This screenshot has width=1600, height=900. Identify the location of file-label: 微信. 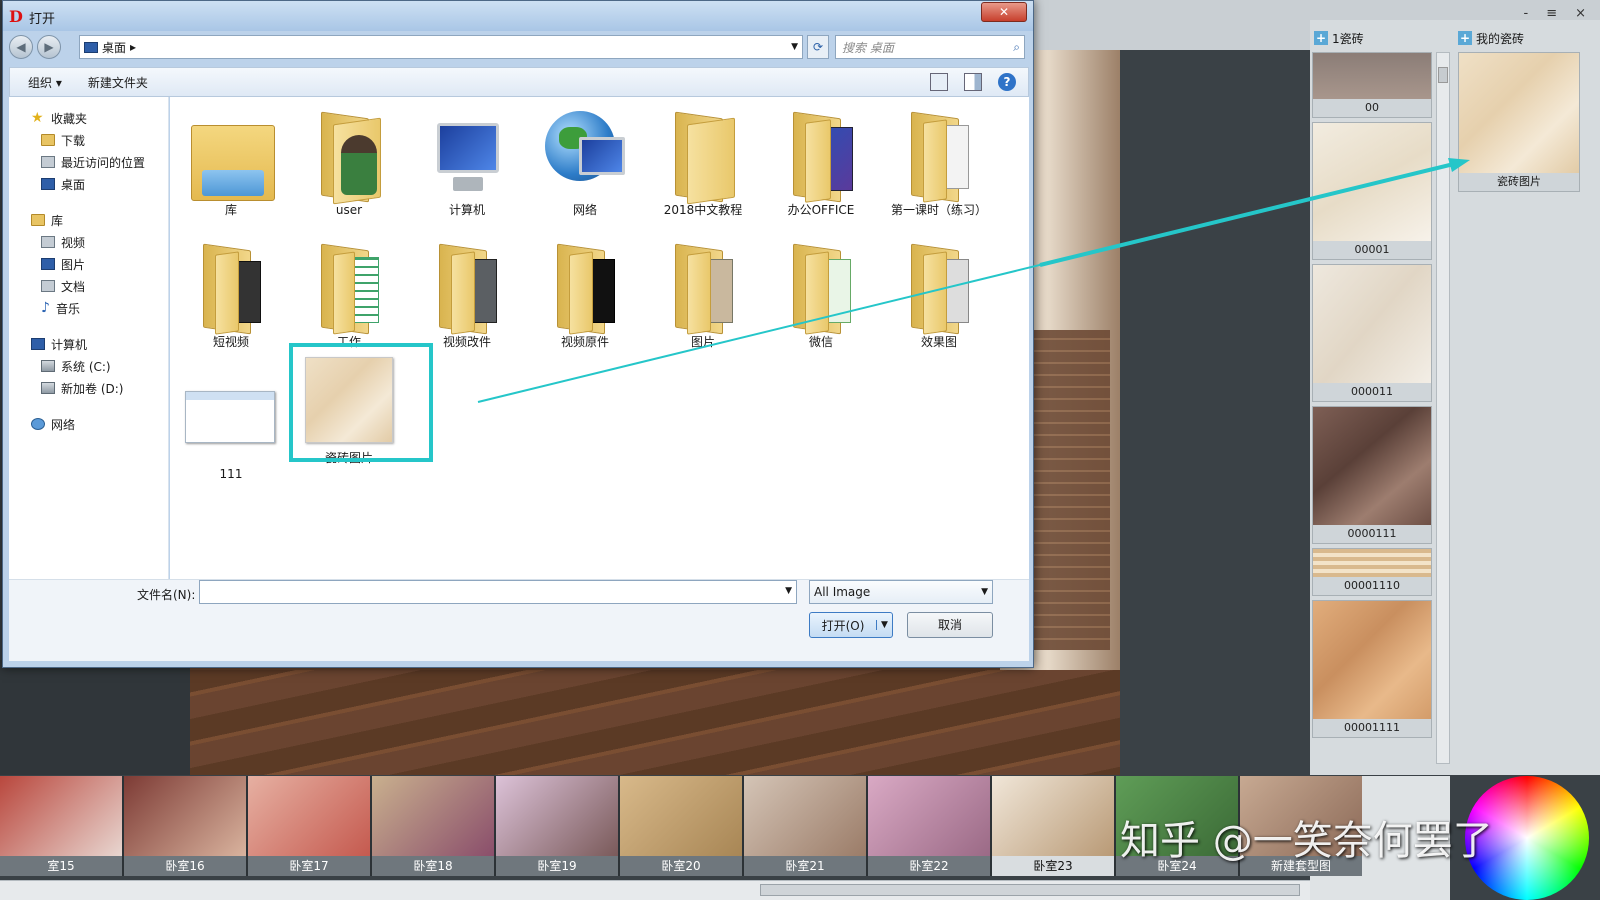
(820, 342).